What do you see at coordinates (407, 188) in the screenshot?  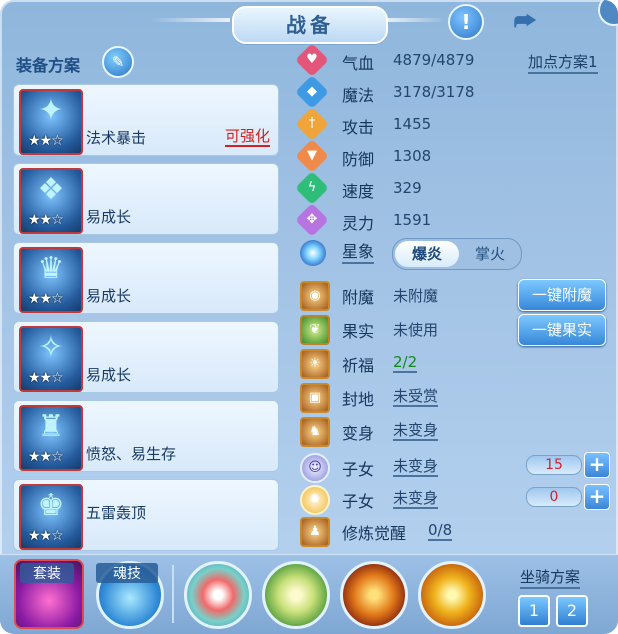 I see `stat-value: 329` at bounding box center [407, 188].